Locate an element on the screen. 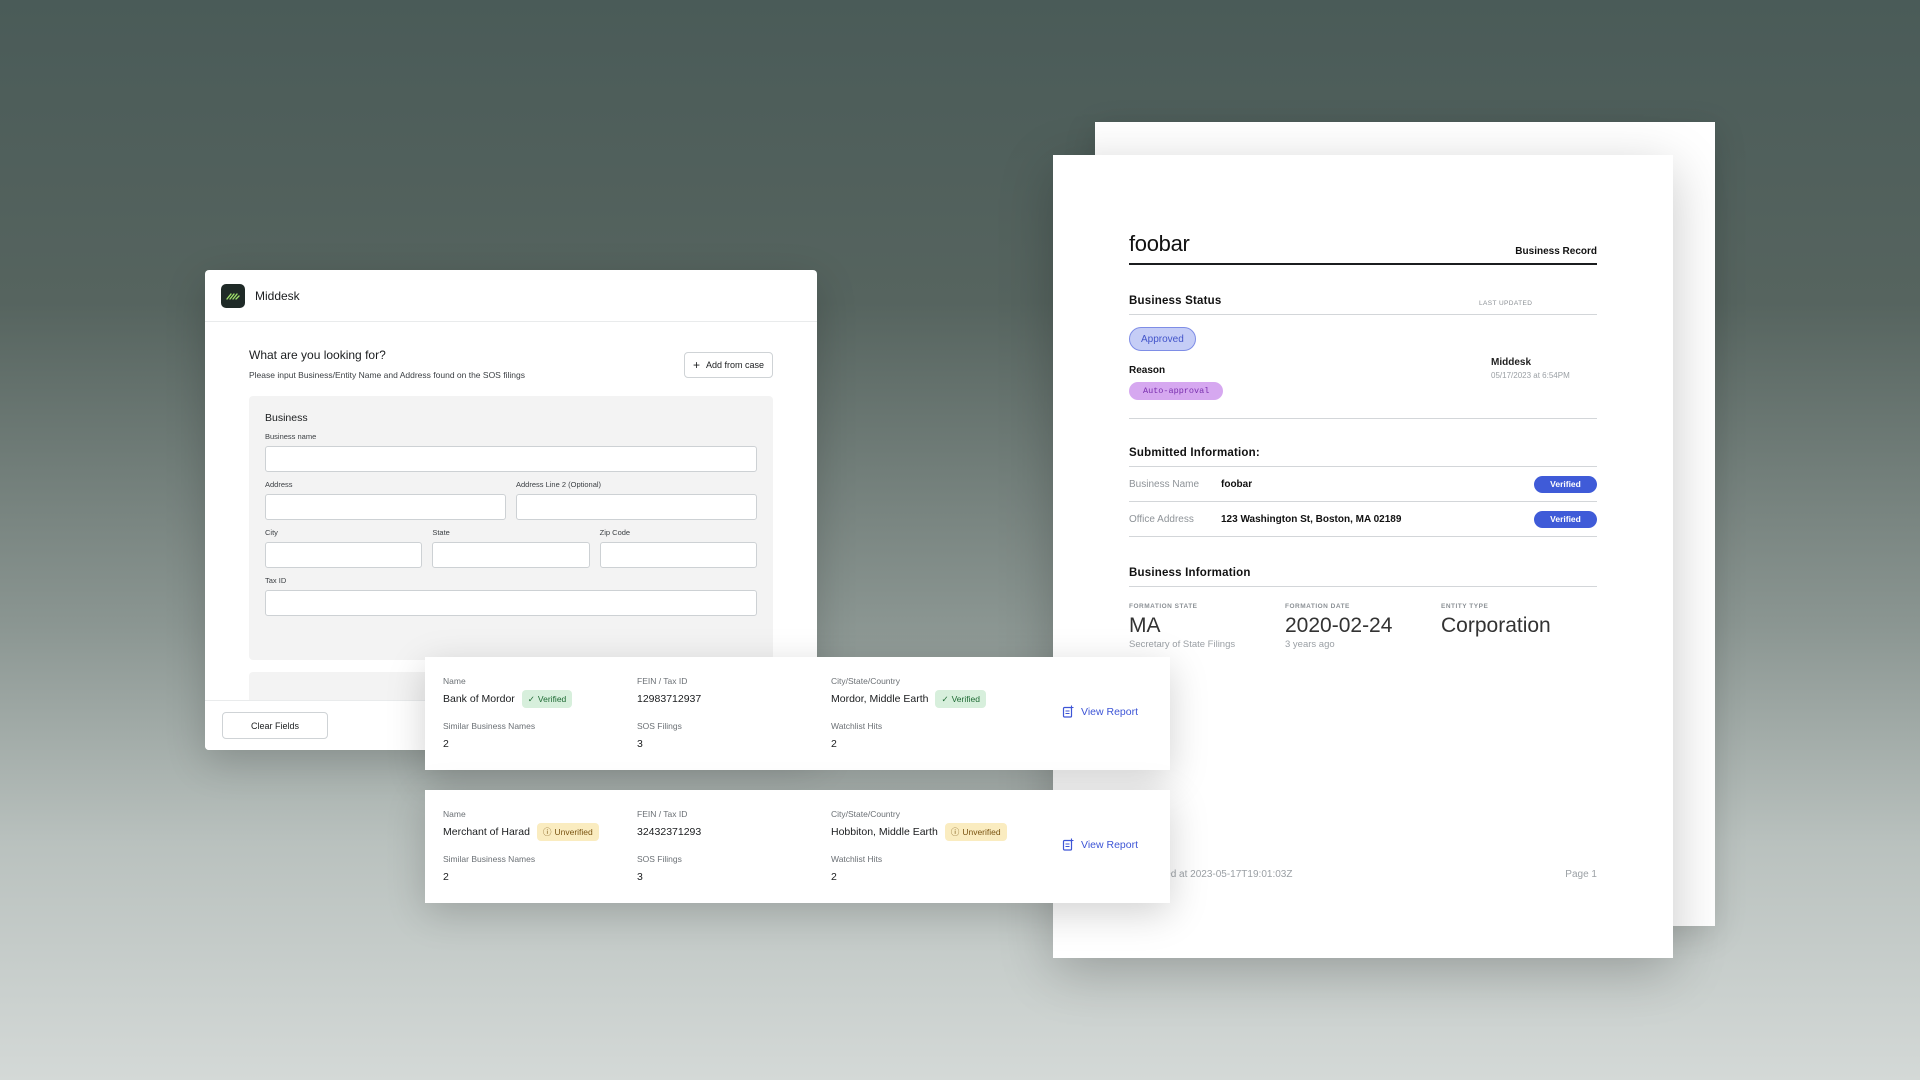  state-input is located at coordinates (511, 555).